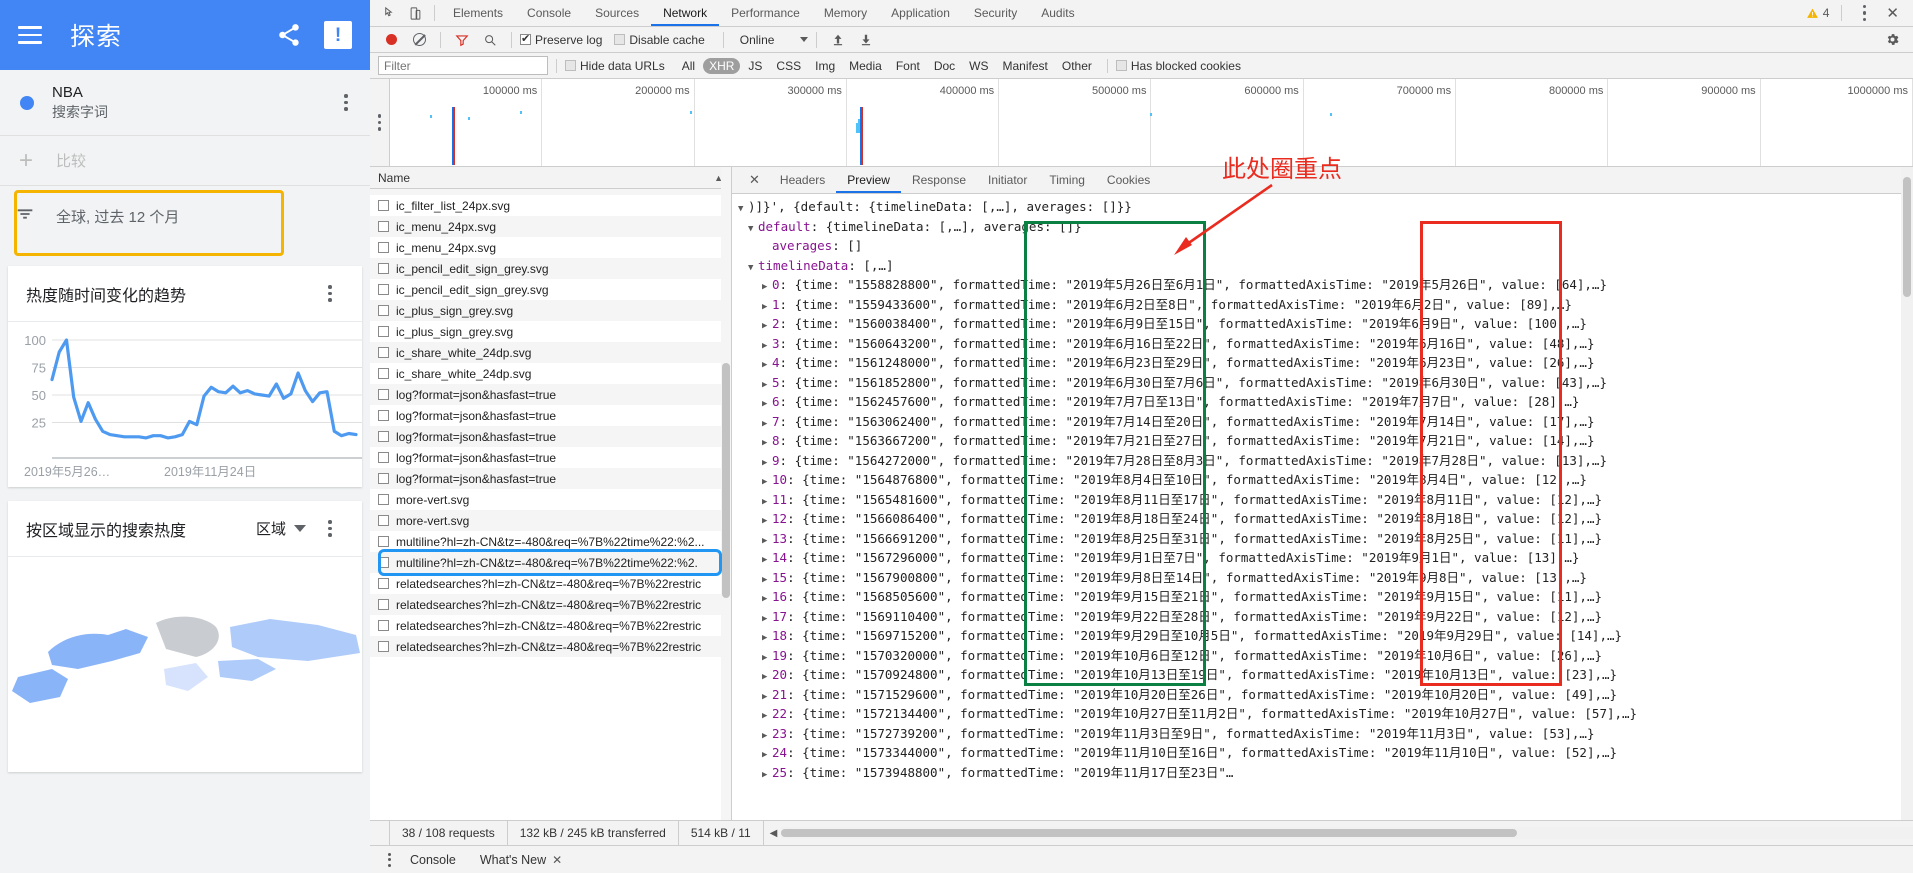  I want to click on filter-type-ws: WS, so click(978, 66).